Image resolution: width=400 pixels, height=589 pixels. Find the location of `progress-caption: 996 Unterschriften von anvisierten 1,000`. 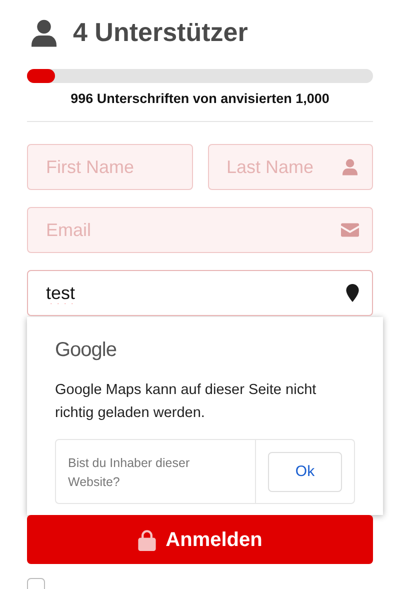

progress-caption: 996 Unterschriften von anvisierten 1,000 is located at coordinates (200, 99).